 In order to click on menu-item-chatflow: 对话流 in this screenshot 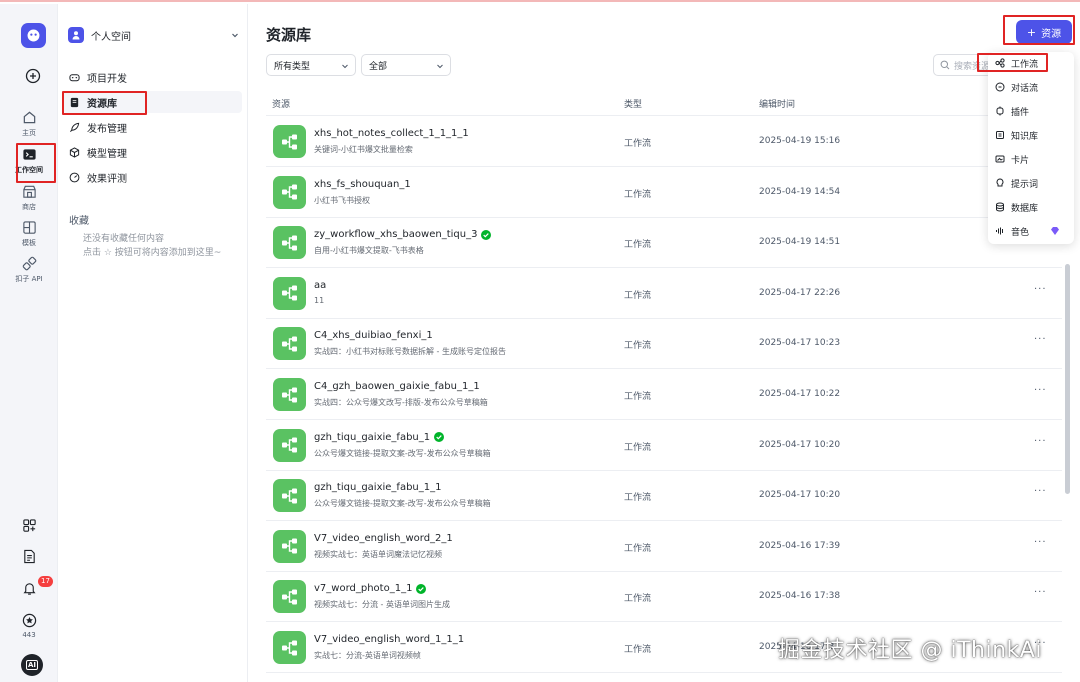, I will do `click(1031, 87)`.